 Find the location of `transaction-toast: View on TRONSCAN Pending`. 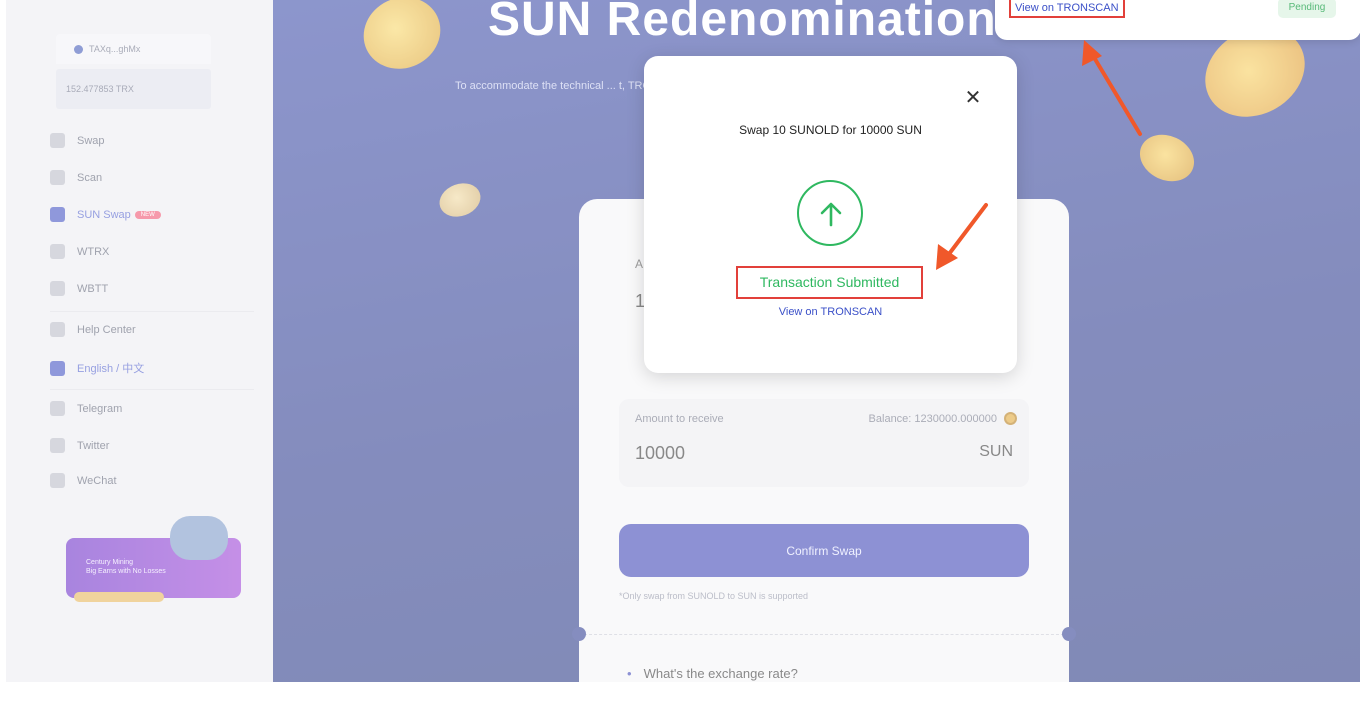

transaction-toast: View on TRONSCAN Pending is located at coordinates (1177, 20).